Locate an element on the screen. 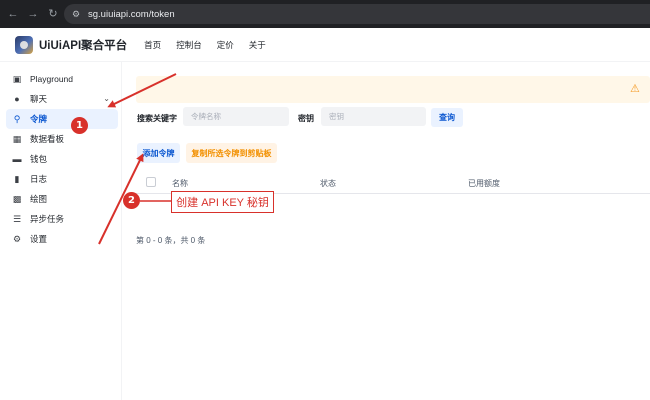 This screenshot has width=650, height=400. column-name: 名称 is located at coordinates (180, 183).